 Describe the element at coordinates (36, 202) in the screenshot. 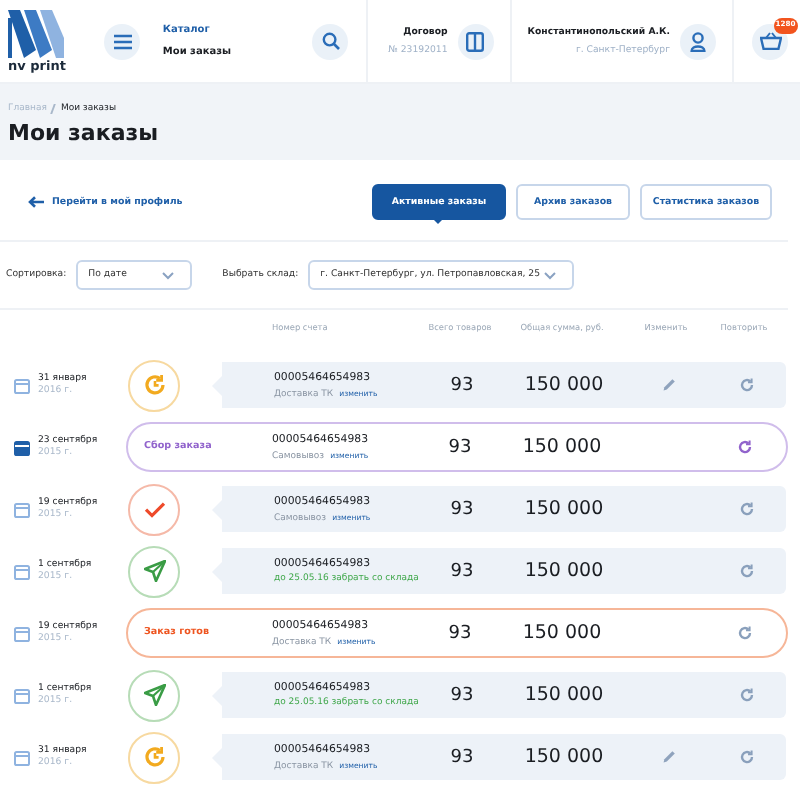

I see `arrow-left-icon` at that location.